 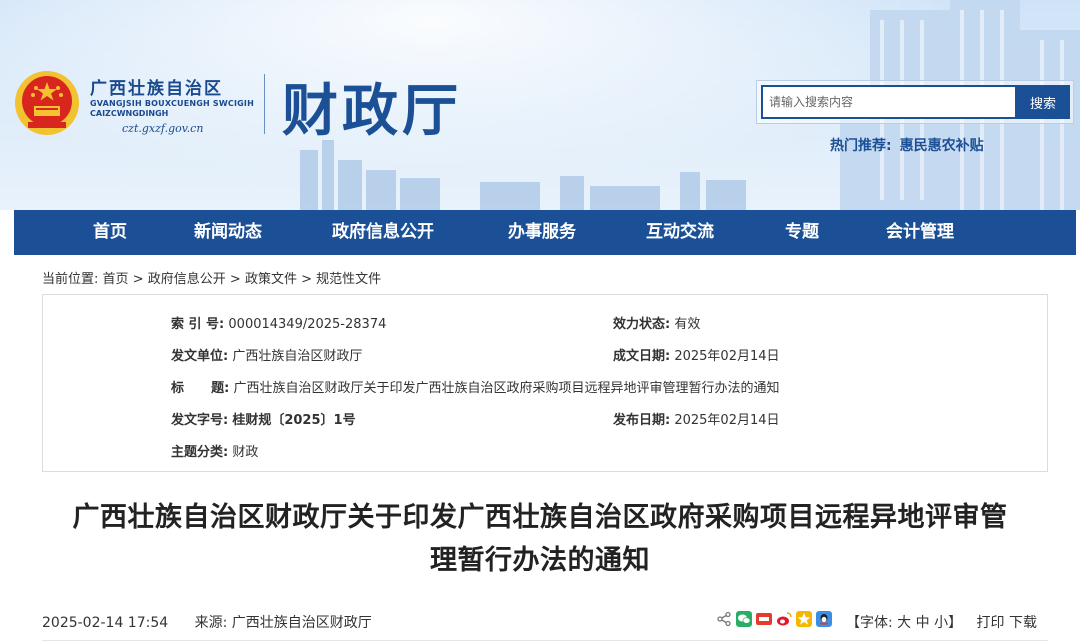 What do you see at coordinates (955, 623) in the screenshot?
I see `font-size-suffix: 】` at bounding box center [955, 623].